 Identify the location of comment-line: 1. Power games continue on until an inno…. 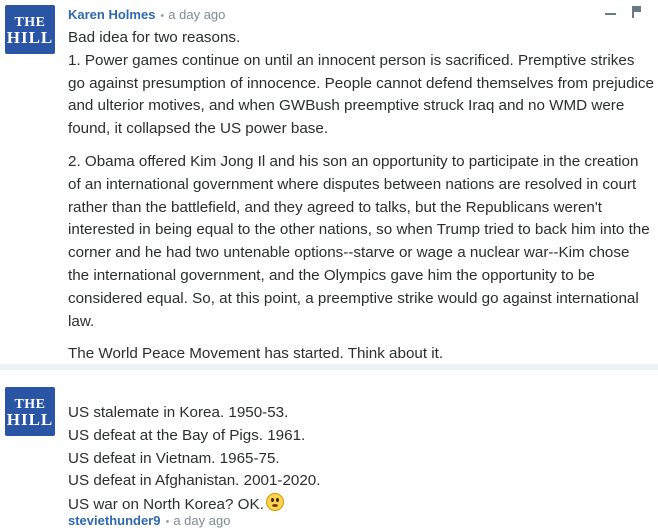
(361, 94).